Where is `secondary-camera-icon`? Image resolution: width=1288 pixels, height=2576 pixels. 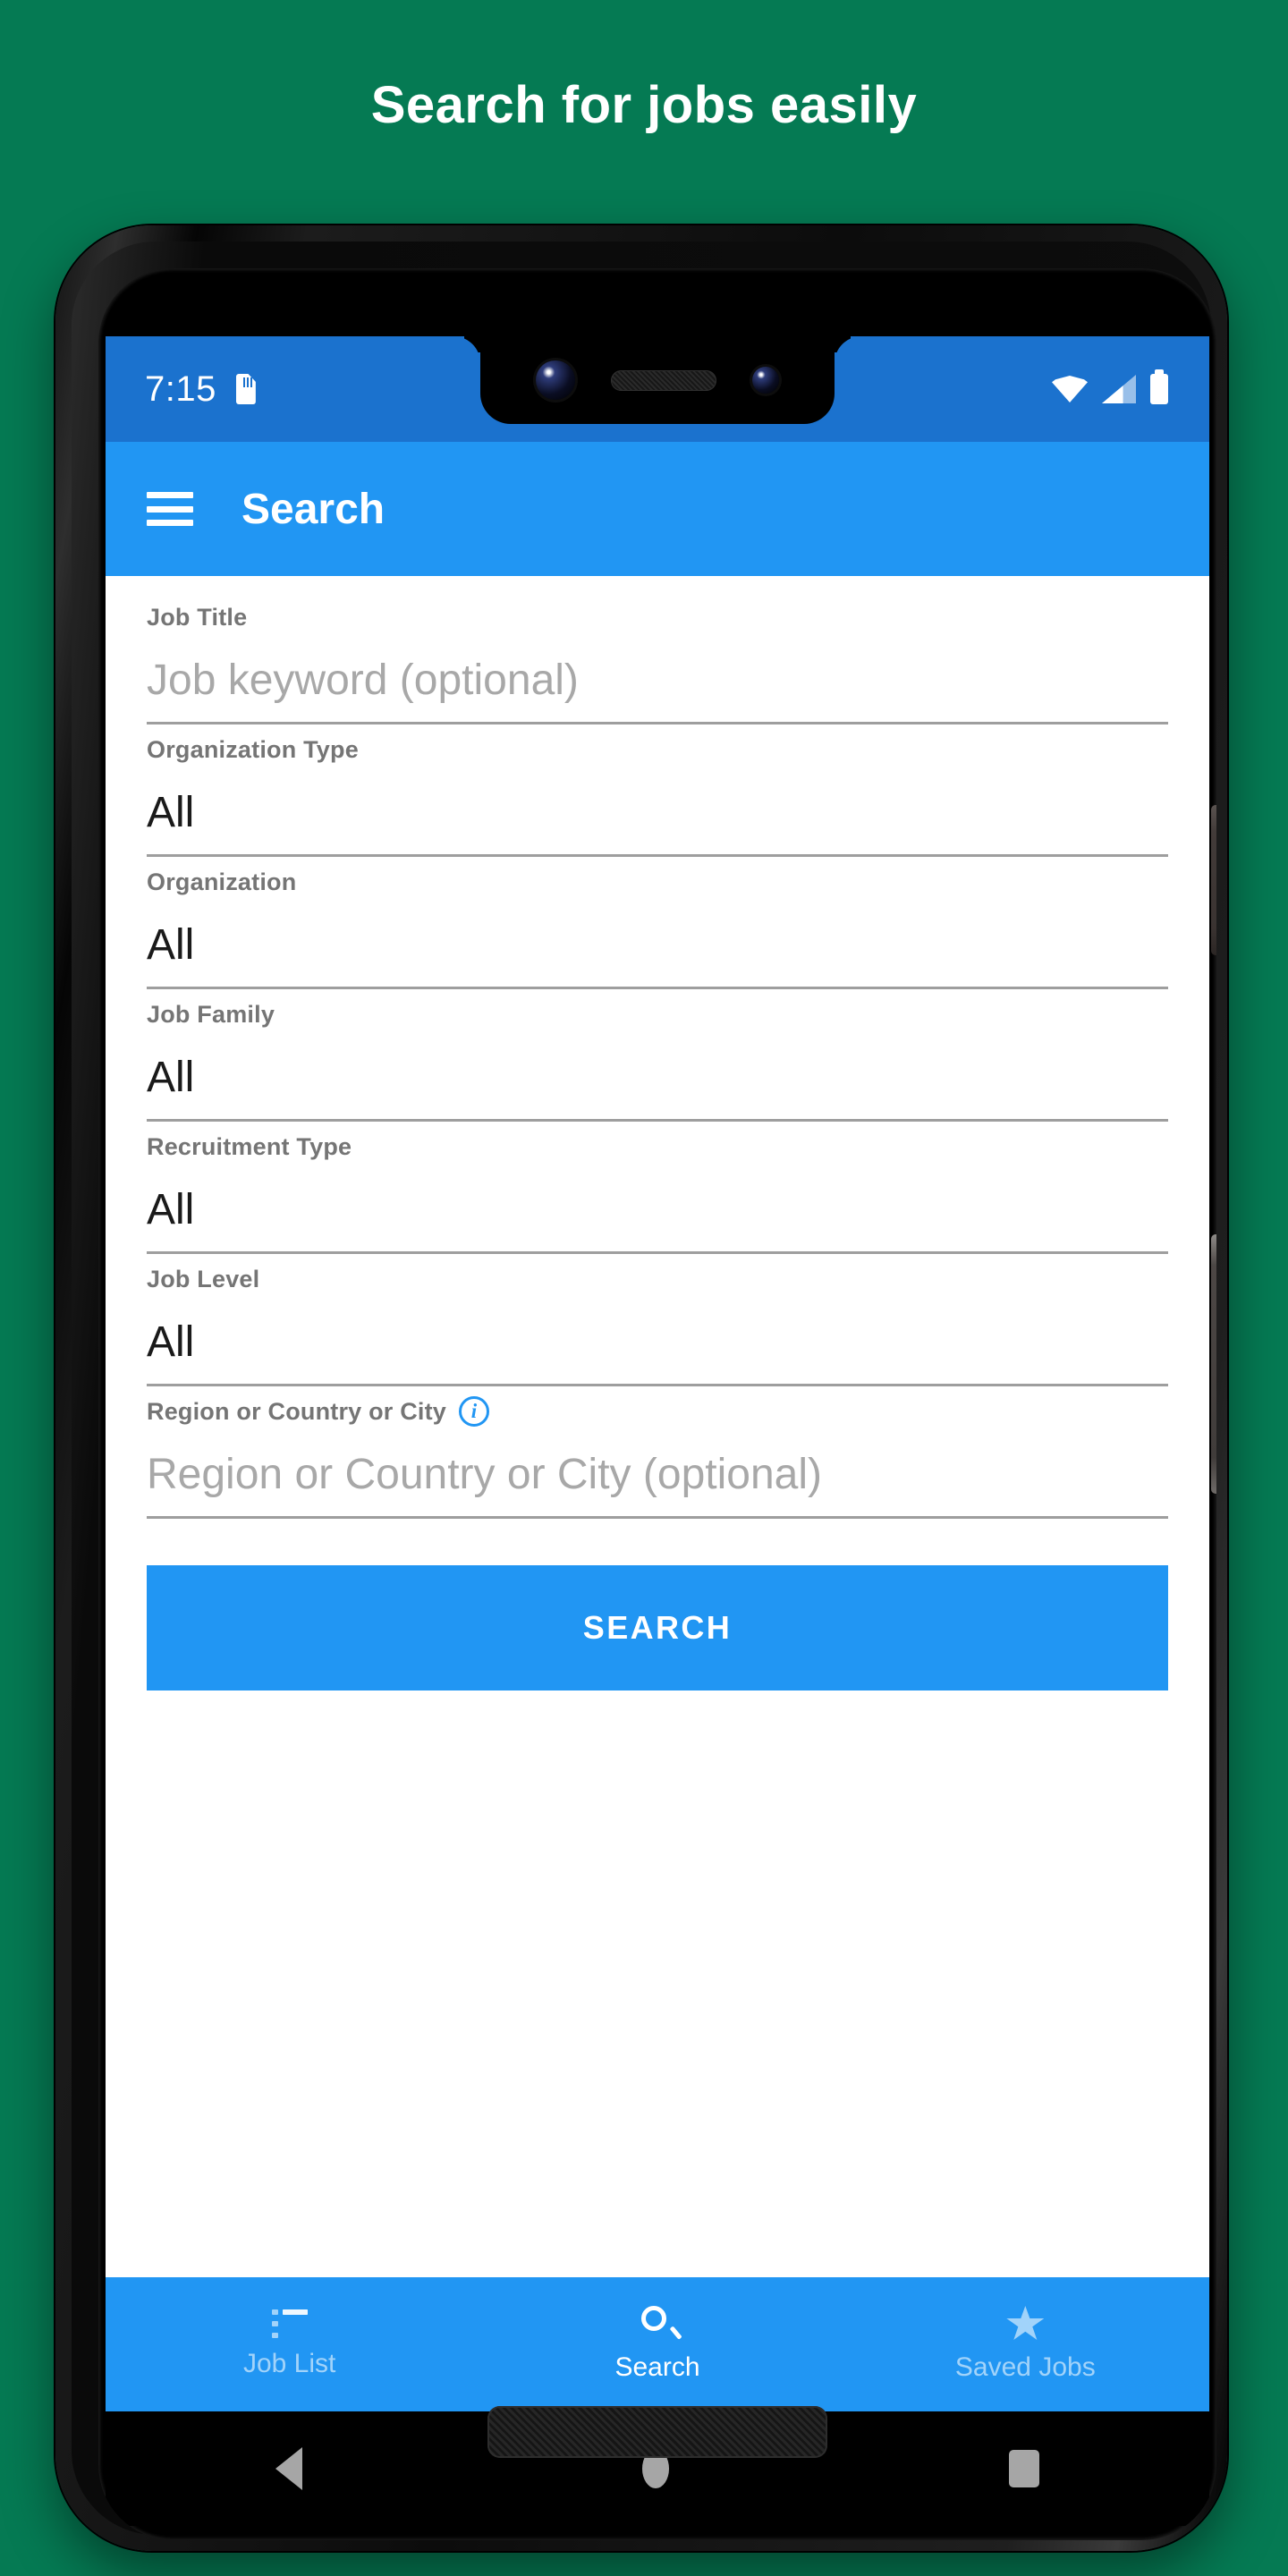
secondary-camera-icon is located at coordinates (765, 380).